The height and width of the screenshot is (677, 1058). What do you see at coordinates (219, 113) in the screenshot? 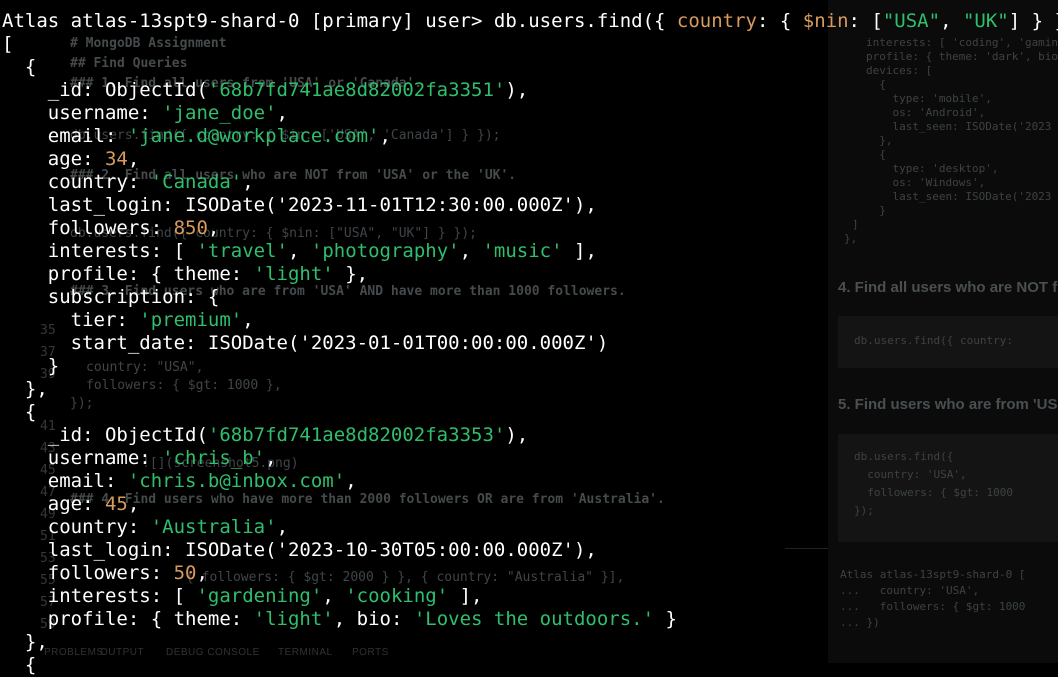
I see `field-value: 'jane_doe'` at bounding box center [219, 113].